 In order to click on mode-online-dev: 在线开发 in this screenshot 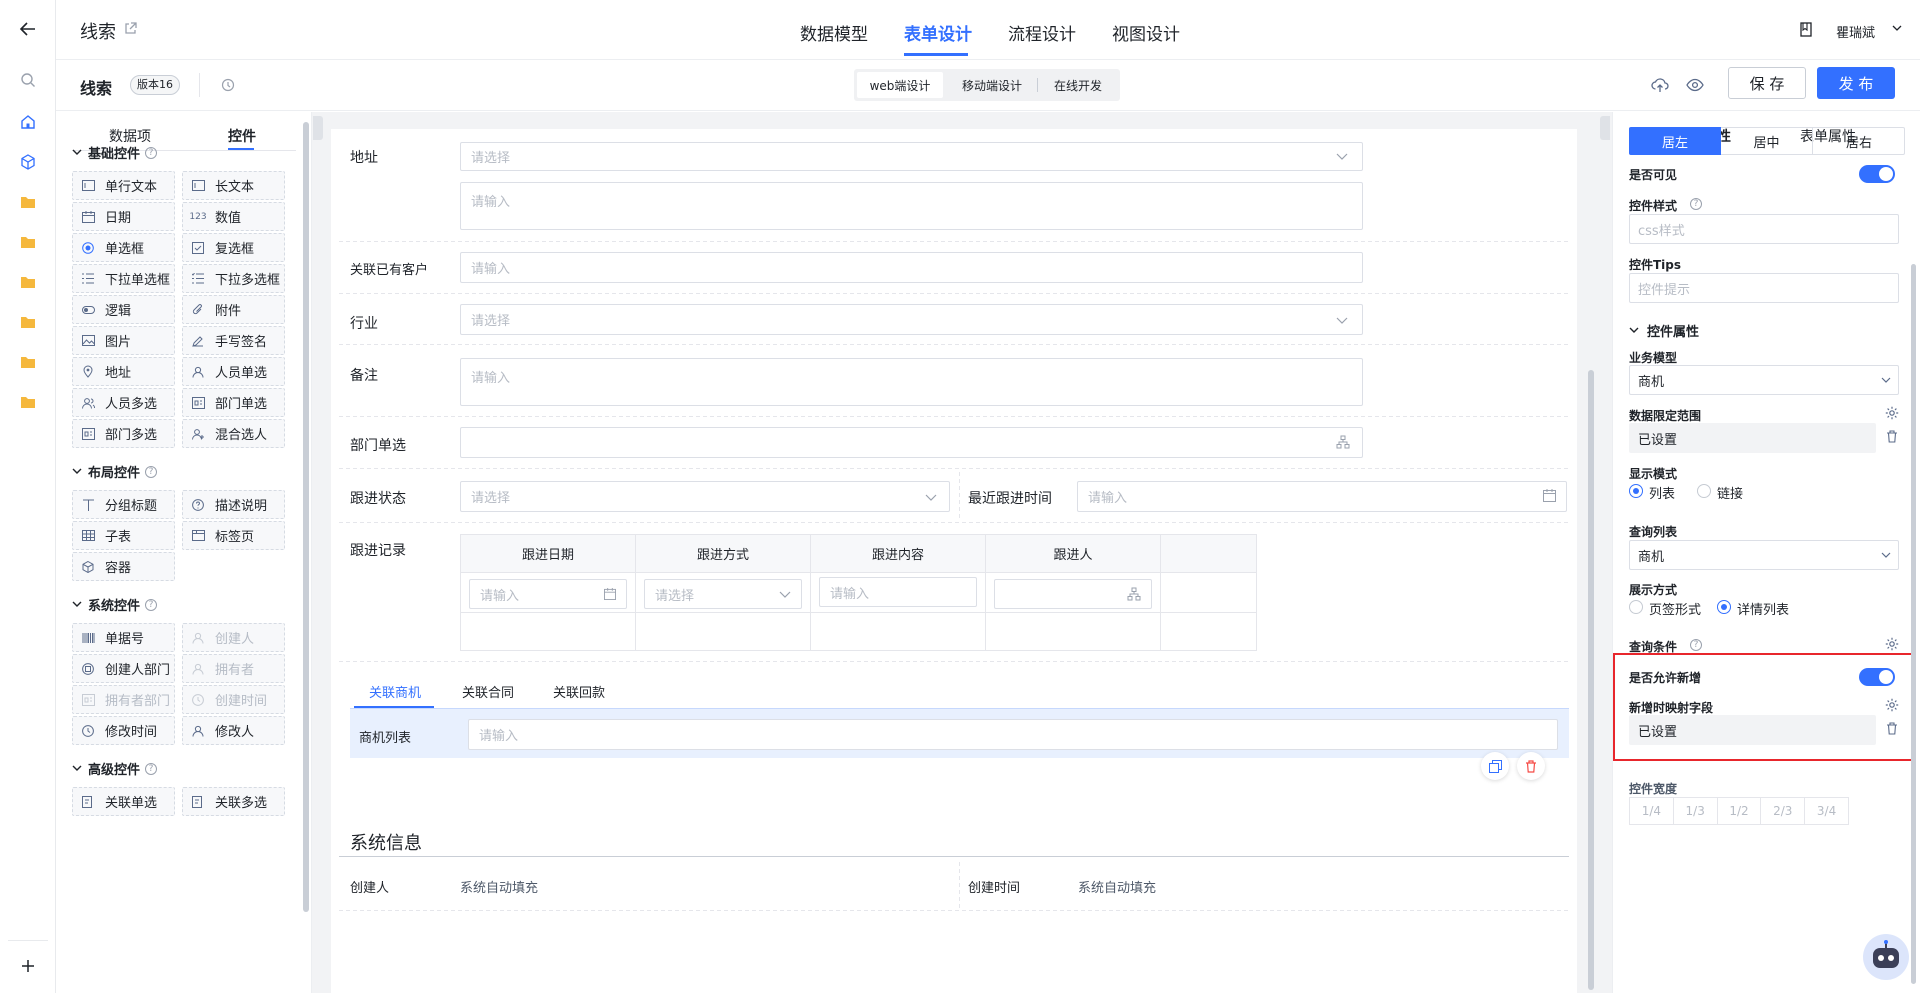, I will do `click(1078, 85)`.